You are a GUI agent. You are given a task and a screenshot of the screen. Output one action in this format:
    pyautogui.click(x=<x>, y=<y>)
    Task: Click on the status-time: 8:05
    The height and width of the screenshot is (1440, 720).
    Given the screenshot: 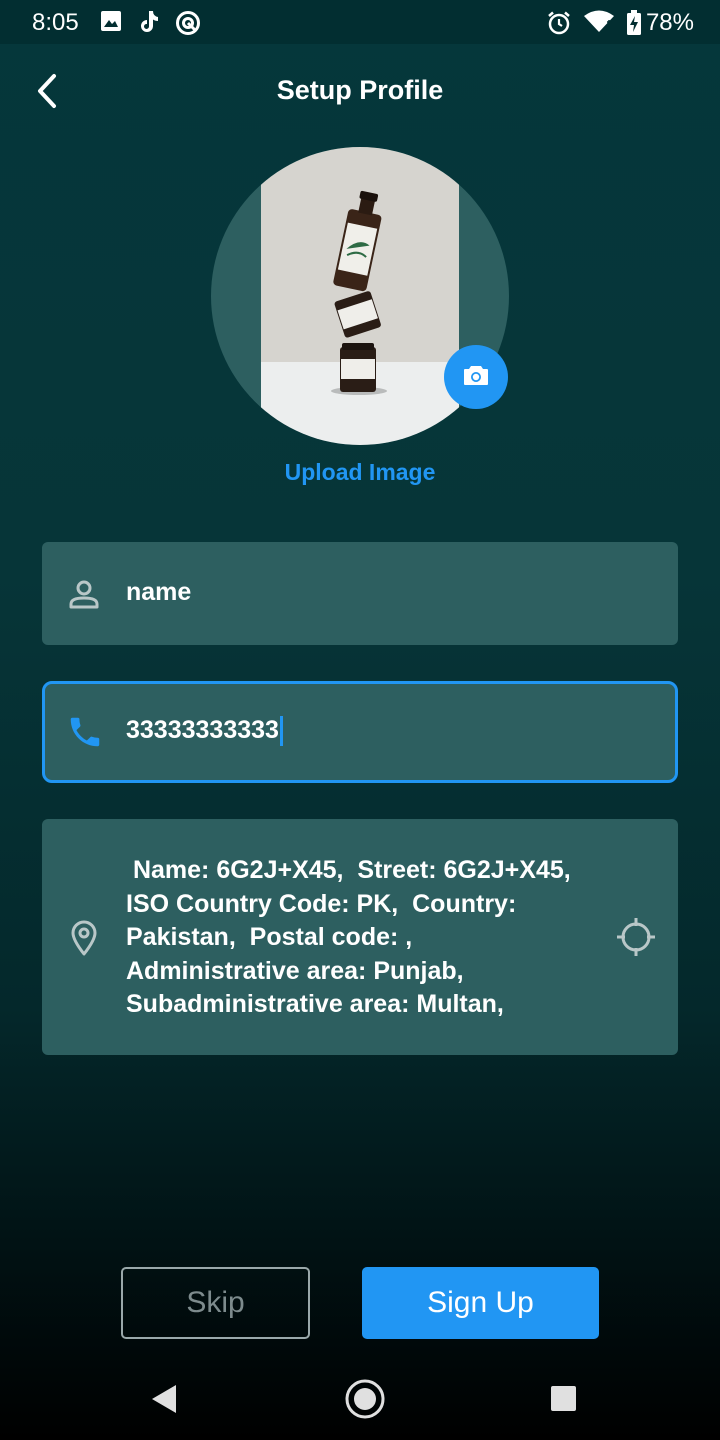 What is the action you would take?
    pyautogui.click(x=55, y=22)
    